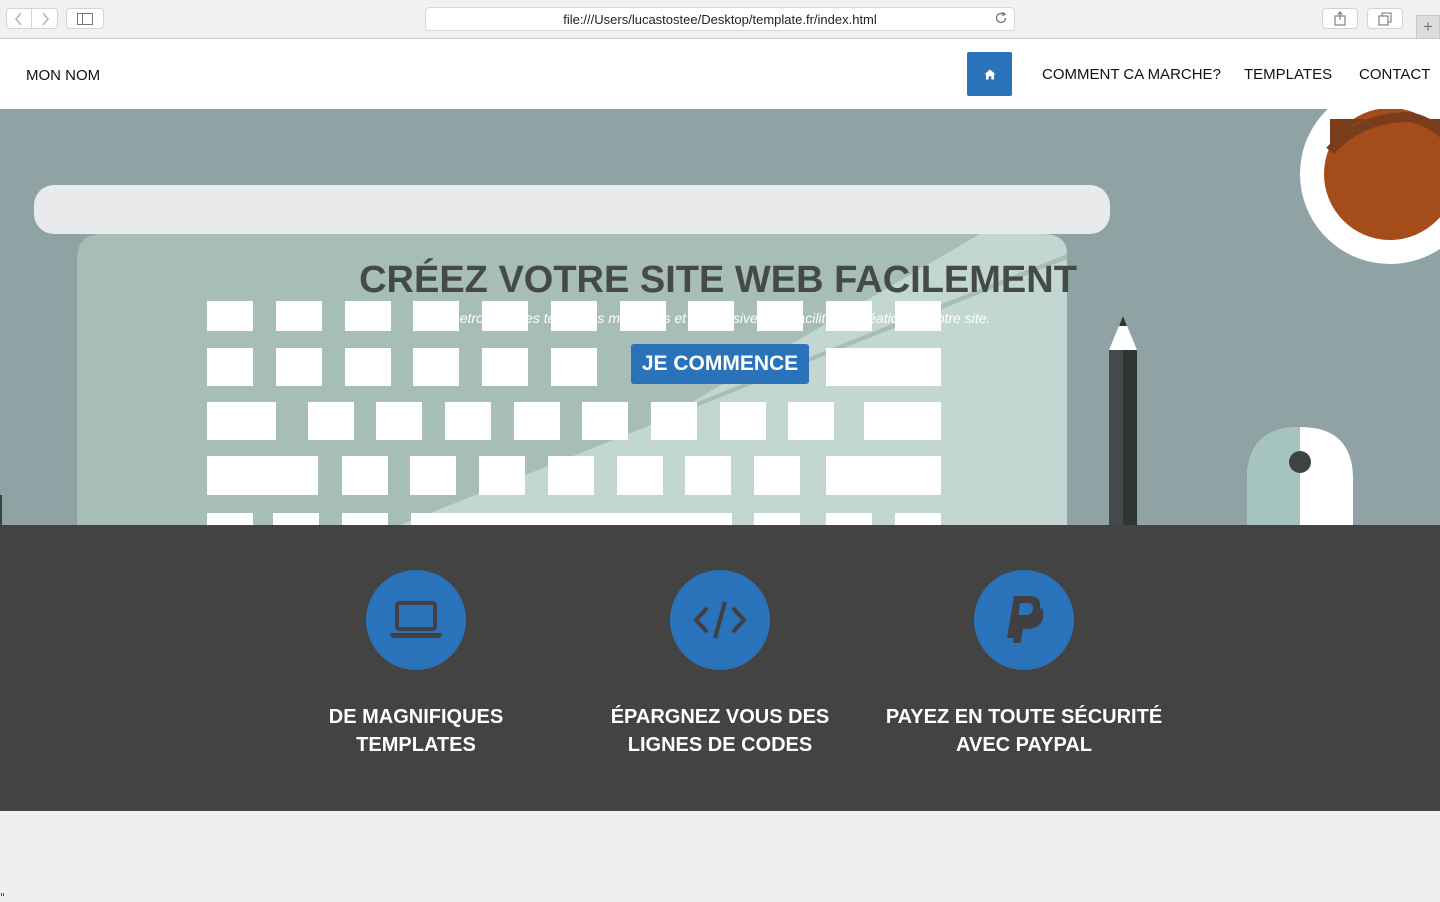 The image size is (1440, 902). I want to click on feature-templates: DE MAGNIFIQUES TEMPLATES, so click(416, 664).